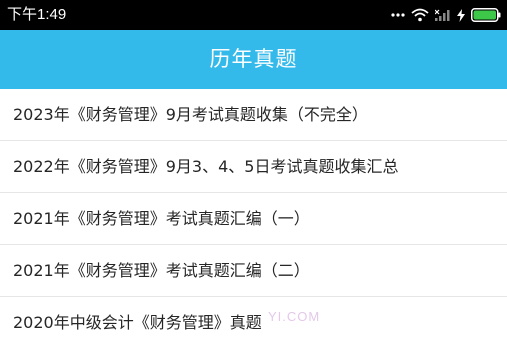 Image resolution: width=507 pixels, height=349 pixels. I want to click on list-item-label: 2023年《财务管理》9月考试真题收集（不完全）, so click(190, 114).